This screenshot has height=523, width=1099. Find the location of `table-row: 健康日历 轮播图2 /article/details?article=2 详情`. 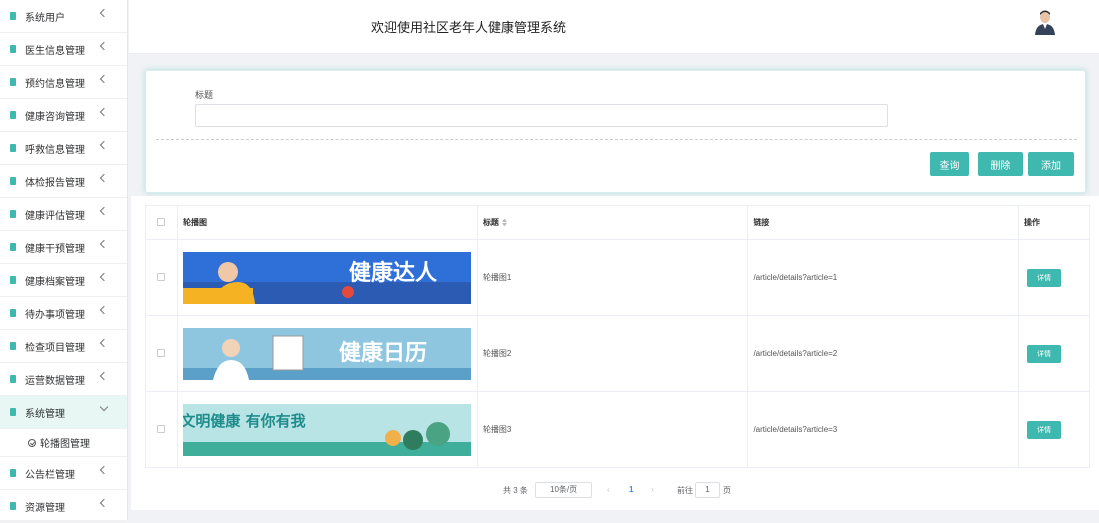

table-row: 健康日历 轮播图2 /article/details?article=2 详情 is located at coordinates (617, 353).